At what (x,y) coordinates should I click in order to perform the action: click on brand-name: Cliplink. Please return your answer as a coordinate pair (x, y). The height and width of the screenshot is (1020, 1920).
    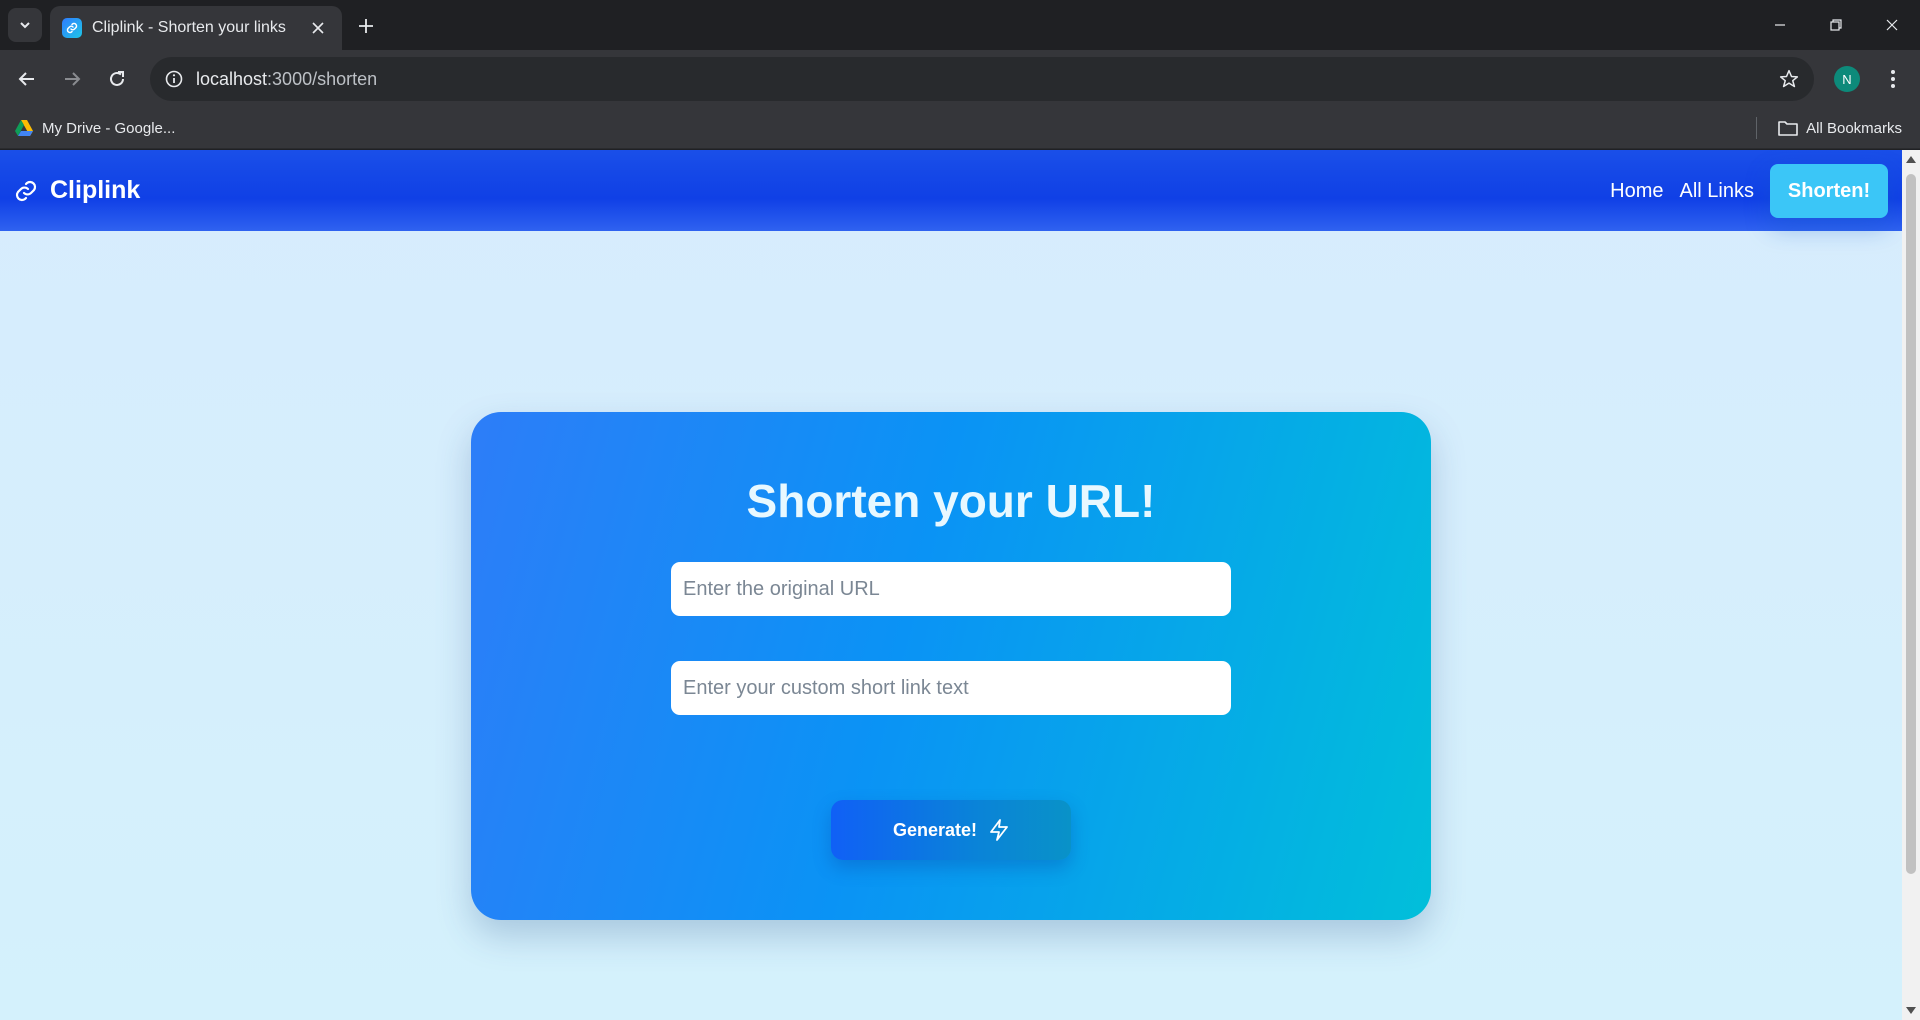
    Looking at the image, I should click on (95, 190).